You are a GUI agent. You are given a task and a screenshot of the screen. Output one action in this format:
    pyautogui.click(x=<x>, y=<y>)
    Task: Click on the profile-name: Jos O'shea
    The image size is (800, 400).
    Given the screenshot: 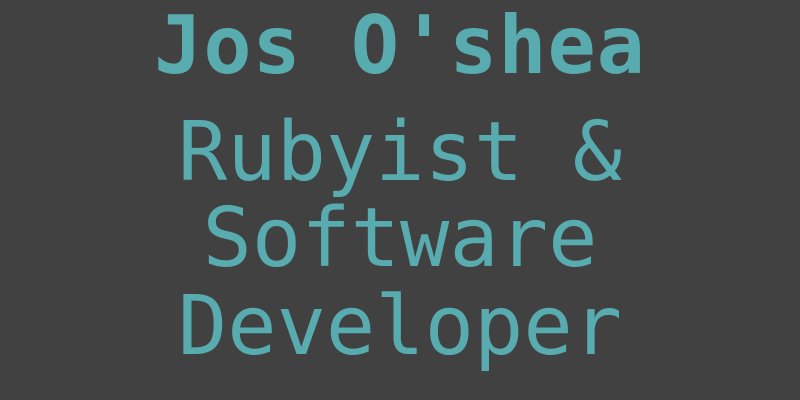 What is the action you would take?
    pyautogui.click(x=400, y=46)
    